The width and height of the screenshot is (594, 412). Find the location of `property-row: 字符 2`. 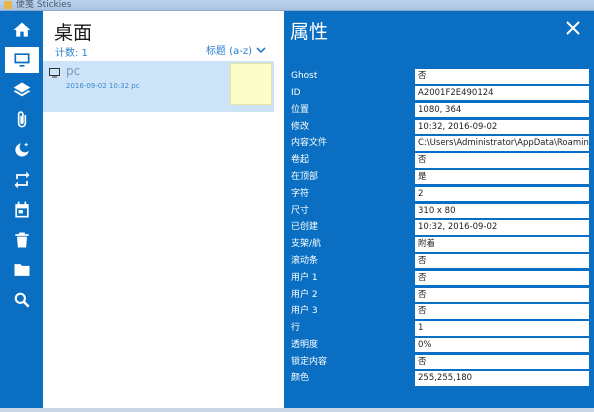

property-row: 字符 2 is located at coordinates (439, 194).